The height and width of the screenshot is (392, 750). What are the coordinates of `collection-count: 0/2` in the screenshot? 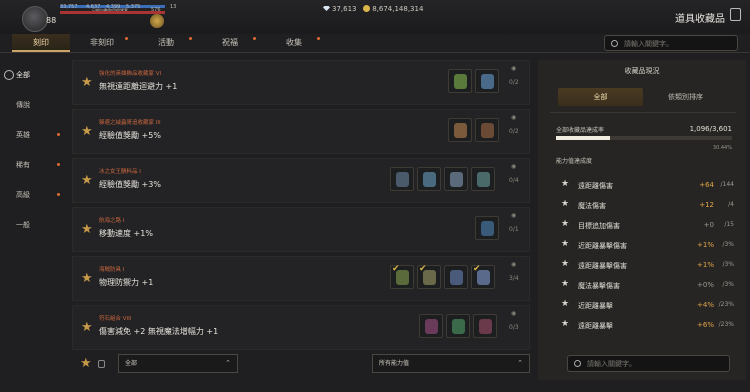 It's located at (514, 131).